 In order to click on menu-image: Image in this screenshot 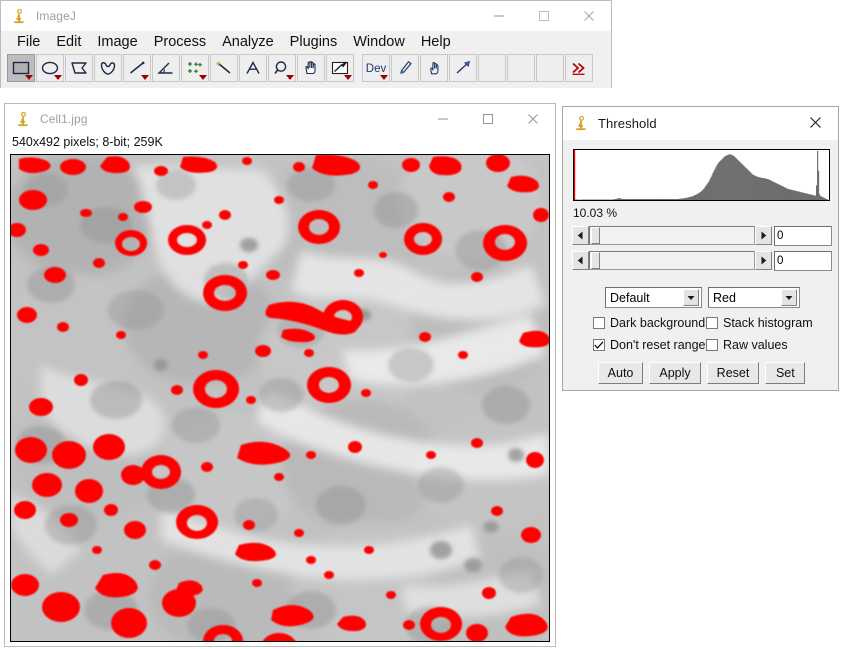, I will do `click(117, 42)`.